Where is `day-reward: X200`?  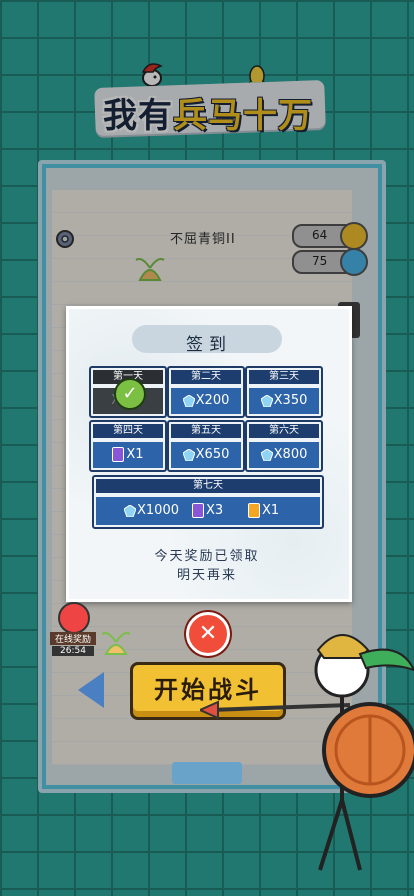
day-reward: X200 is located at coordinates (212, 400).